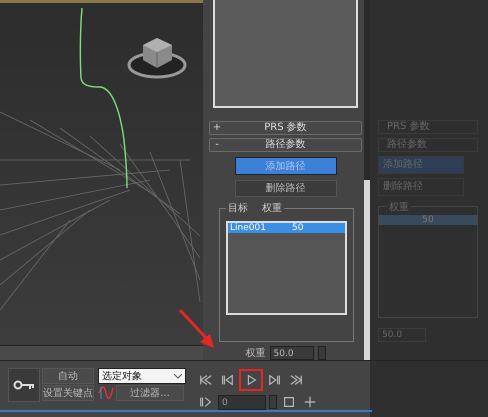 The height and width of the screenshot is (417, 488). I want to click on auto-key-button: 自动, so click(68, 376).